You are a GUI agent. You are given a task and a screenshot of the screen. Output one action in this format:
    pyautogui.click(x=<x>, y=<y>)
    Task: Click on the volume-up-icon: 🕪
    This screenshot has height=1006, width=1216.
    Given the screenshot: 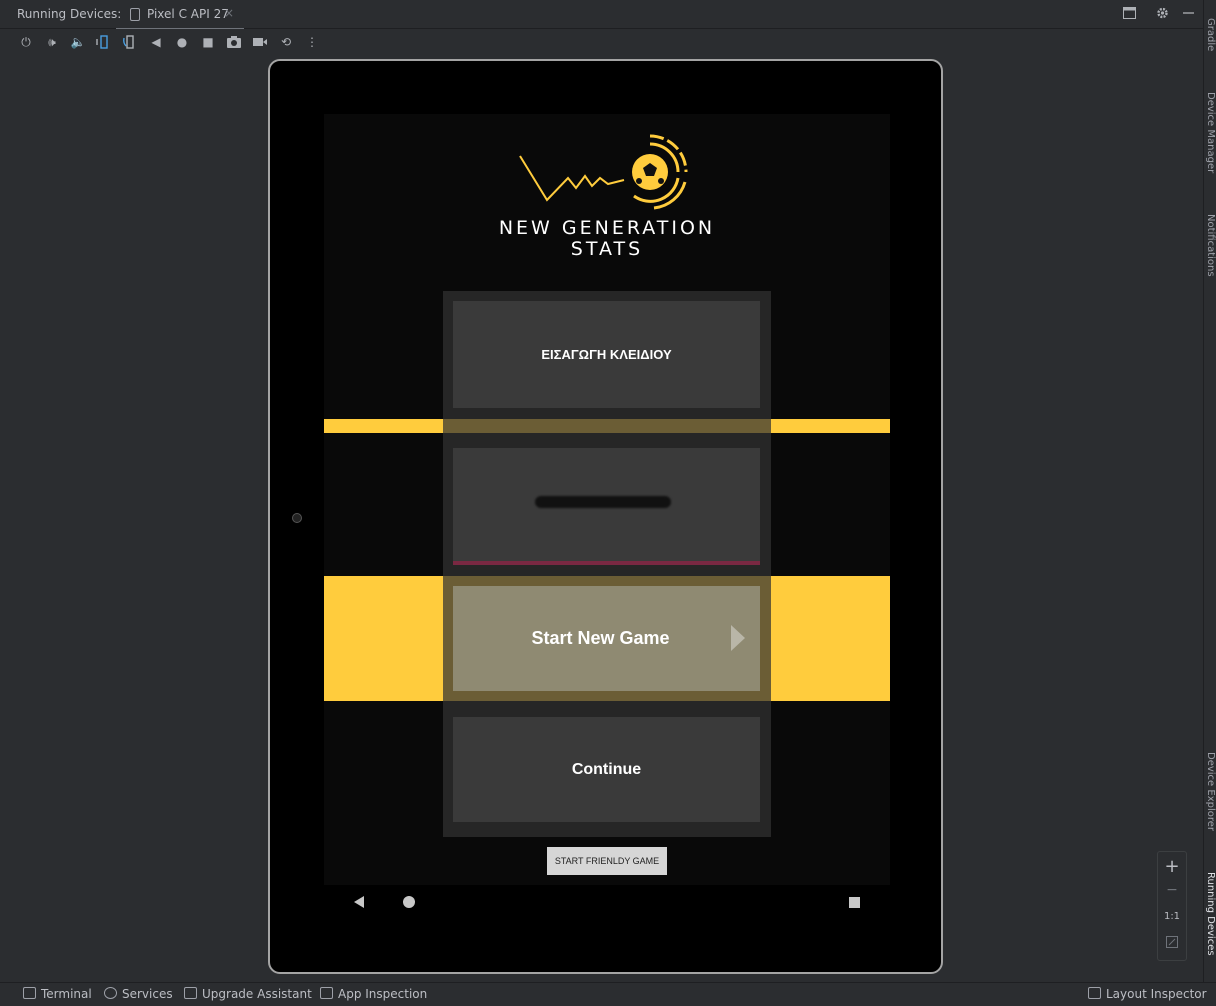 What is the action you would take?
    pyautogui.click(x=52, y=42)
    